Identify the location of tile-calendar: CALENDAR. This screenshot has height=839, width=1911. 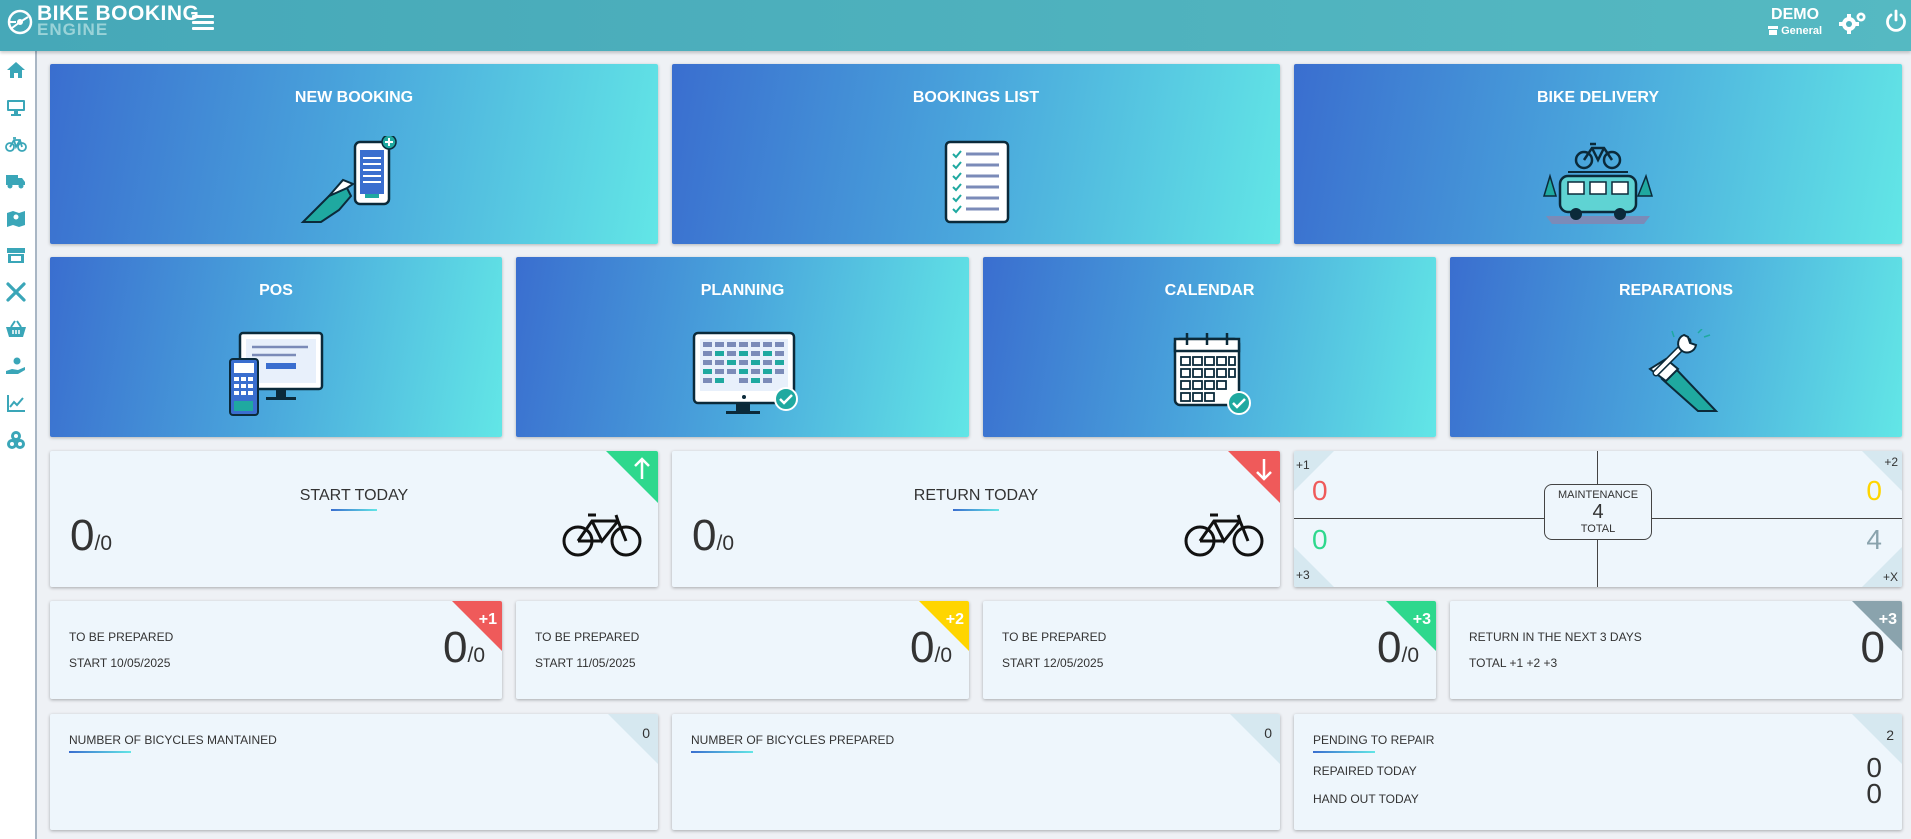
(1209, 347).